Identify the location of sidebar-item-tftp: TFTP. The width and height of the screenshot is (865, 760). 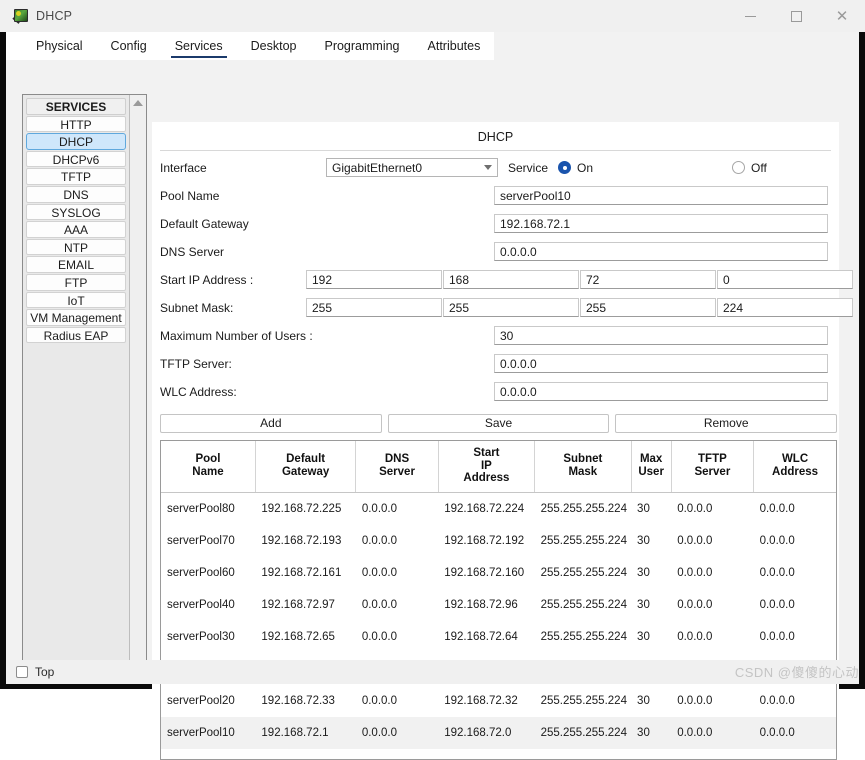
(76, 176).